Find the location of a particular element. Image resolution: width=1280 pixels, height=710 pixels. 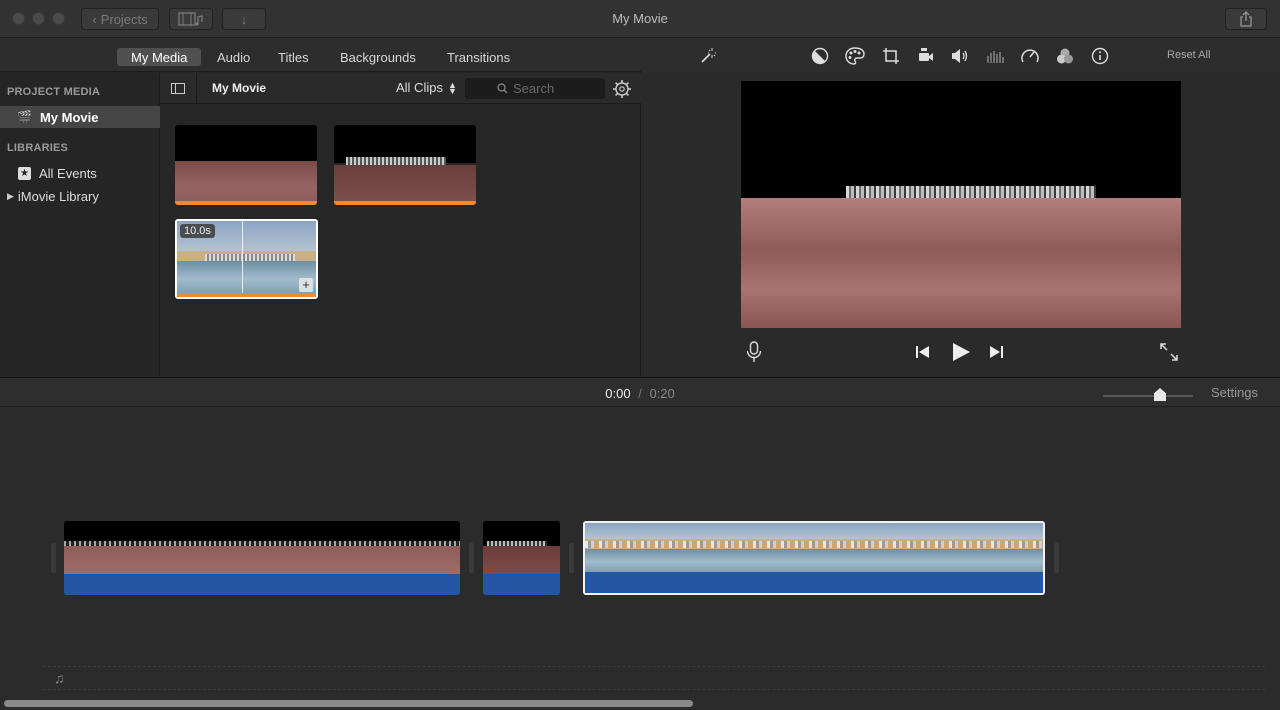

share-button is located at coordinates (1246, 19).